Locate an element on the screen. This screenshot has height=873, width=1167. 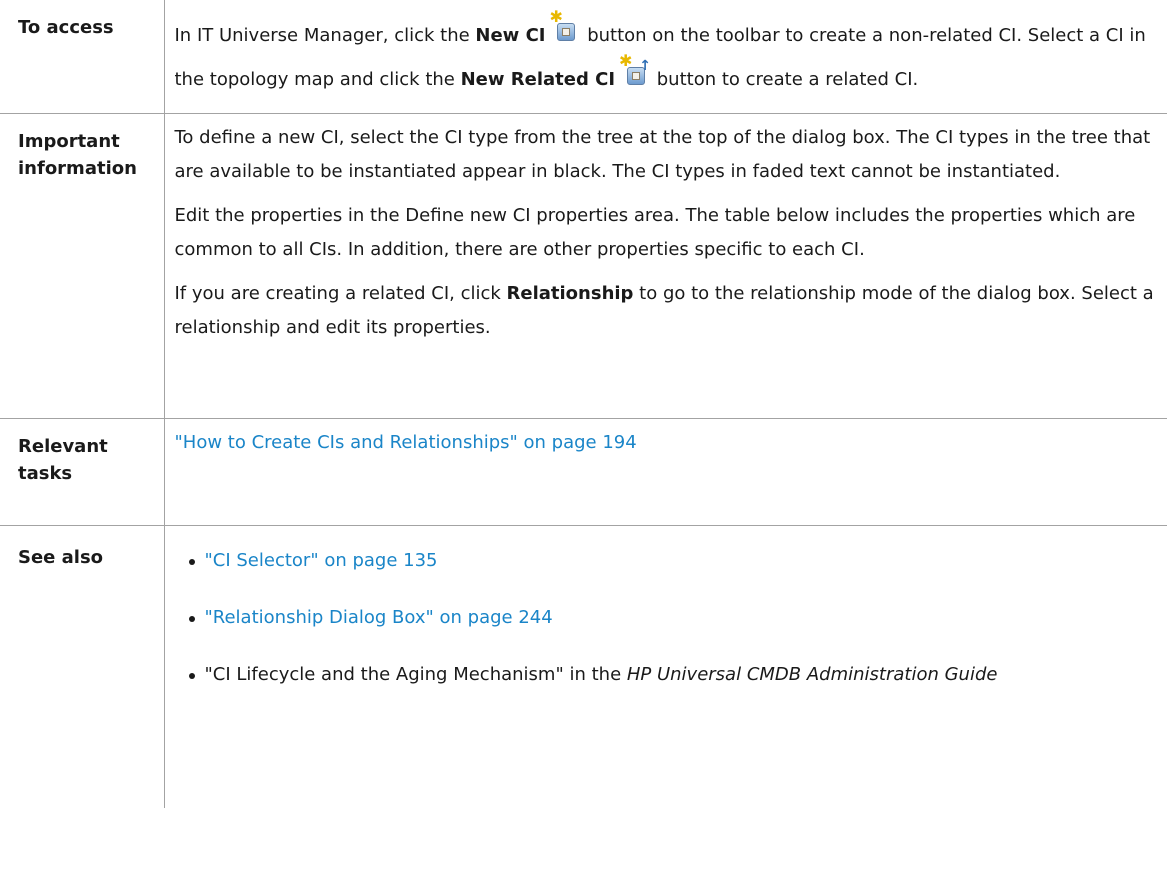
relationship-text-before: If you are creating a related CI, click is located at coordinates (340, 293).